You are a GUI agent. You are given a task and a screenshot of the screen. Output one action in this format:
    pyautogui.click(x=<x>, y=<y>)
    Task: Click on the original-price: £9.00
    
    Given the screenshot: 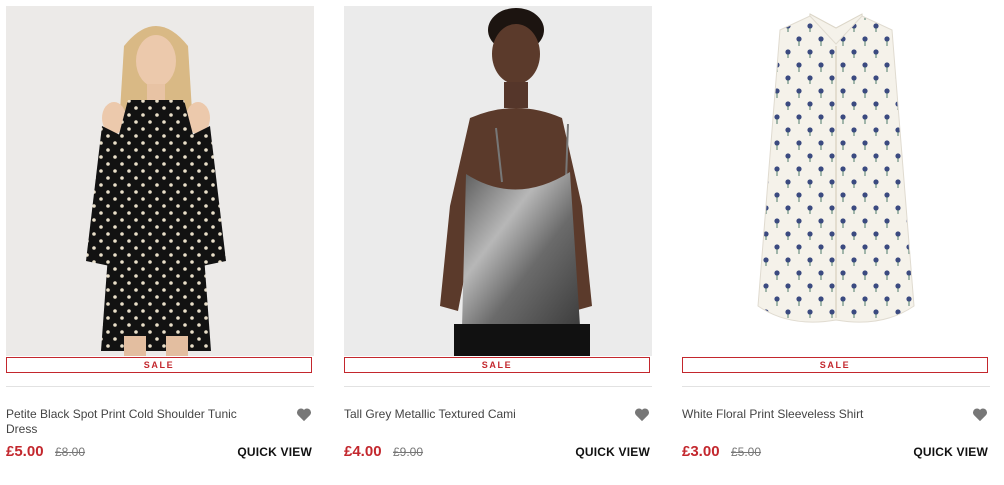 What is the action you would take?
    pyautogui.click(x=408, y=452)
    